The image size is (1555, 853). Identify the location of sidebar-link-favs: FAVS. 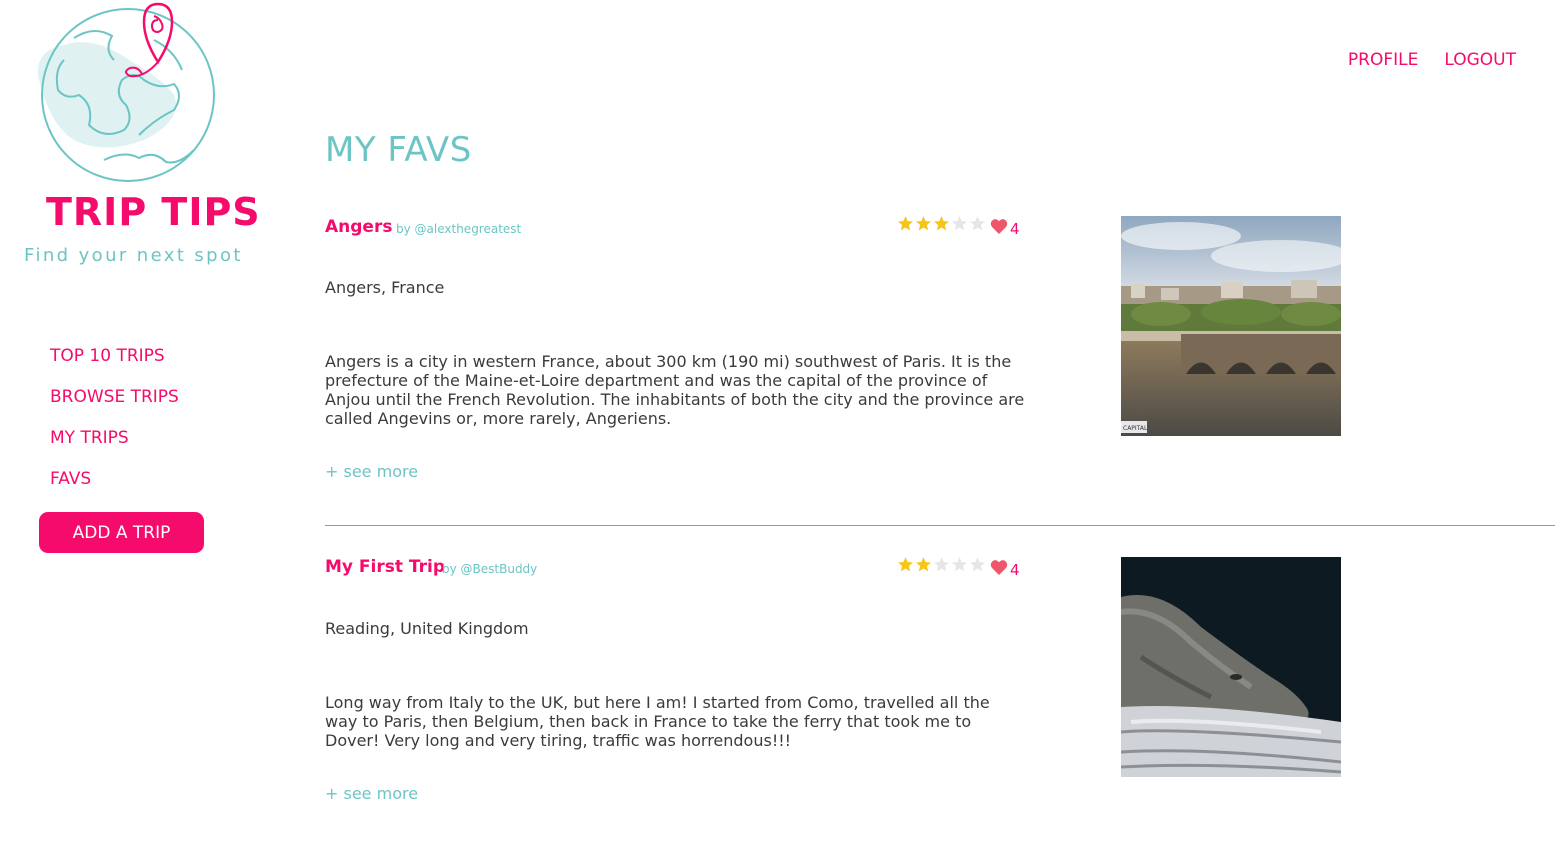
(70, 479).